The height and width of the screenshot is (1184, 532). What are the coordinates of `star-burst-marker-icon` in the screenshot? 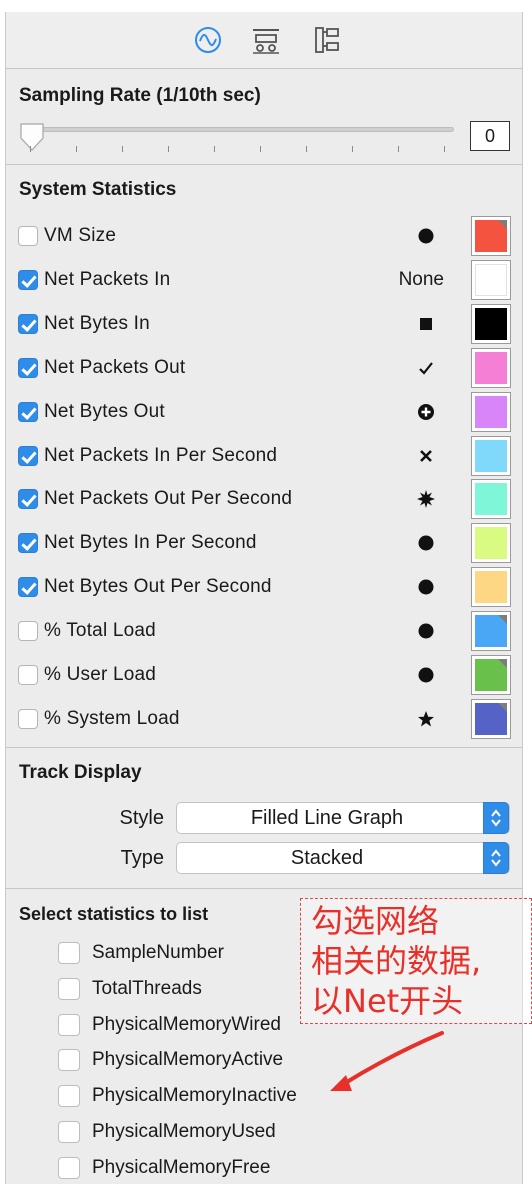 It's located at (426, 499).